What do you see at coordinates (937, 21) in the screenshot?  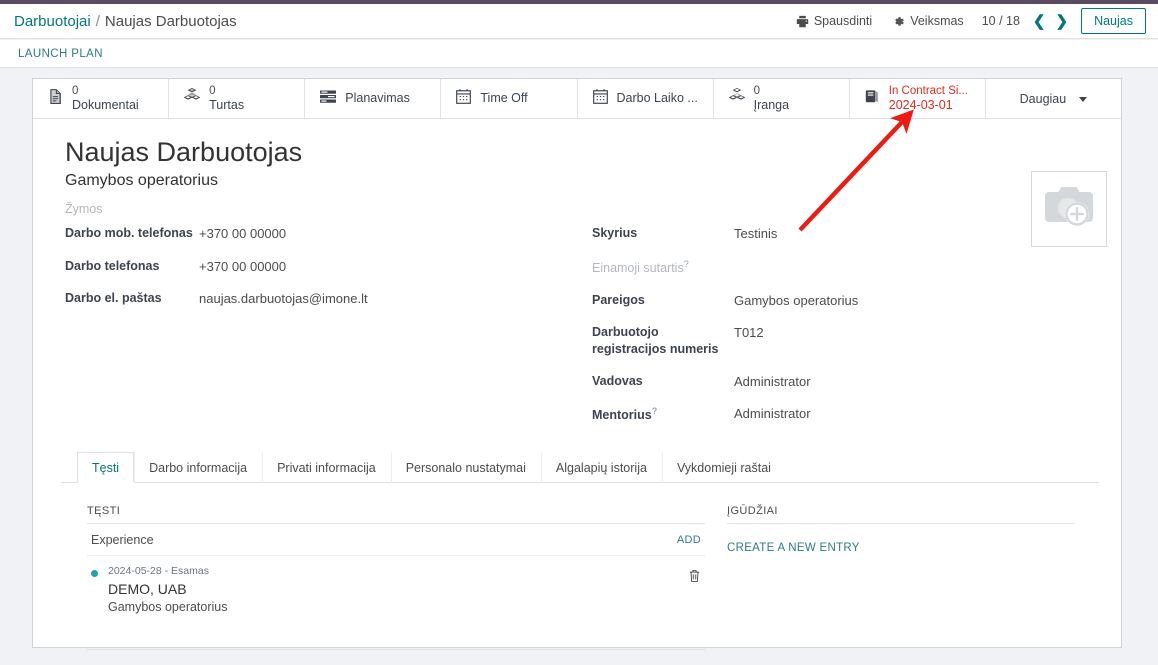 I see `action-button-label: Veiksmas` at bounding box center [937, 21].